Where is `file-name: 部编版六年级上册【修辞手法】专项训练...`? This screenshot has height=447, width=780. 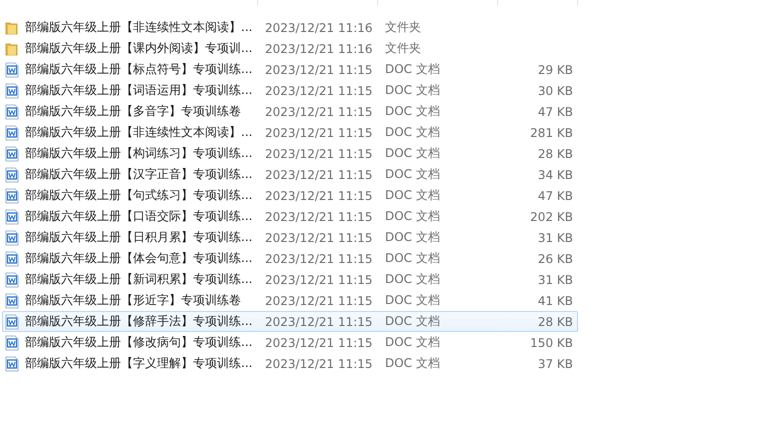 file-name: 部编版六年级上册【修辞手法】专项训练... is located at coordinates (138, 321).